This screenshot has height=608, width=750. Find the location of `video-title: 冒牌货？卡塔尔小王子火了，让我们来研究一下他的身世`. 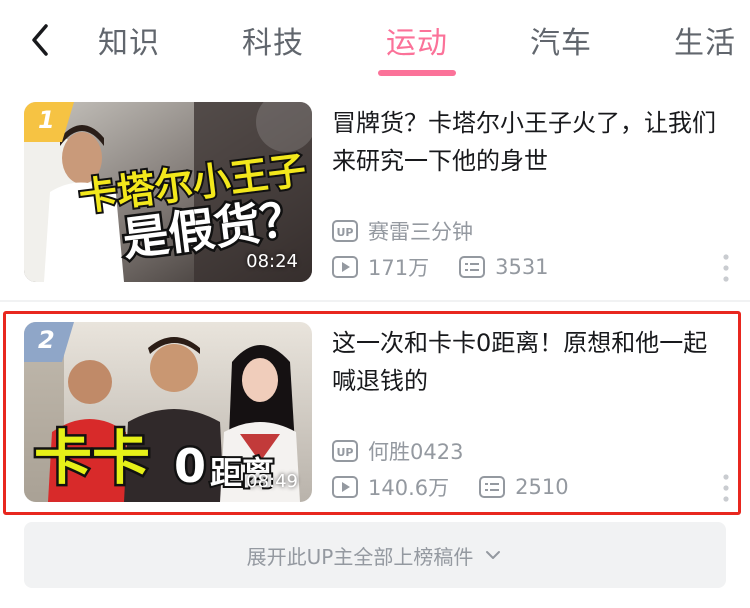

video-title: 冒牌货？卡塔尔小王子火了，让我们来研究一下他的身世 is located at coordinates (529, 142).